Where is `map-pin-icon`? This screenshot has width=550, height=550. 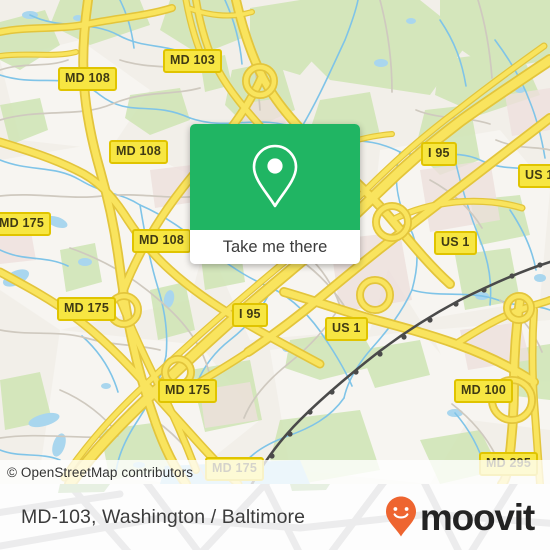 map-pin-icon is located at coordinates (275, 176).